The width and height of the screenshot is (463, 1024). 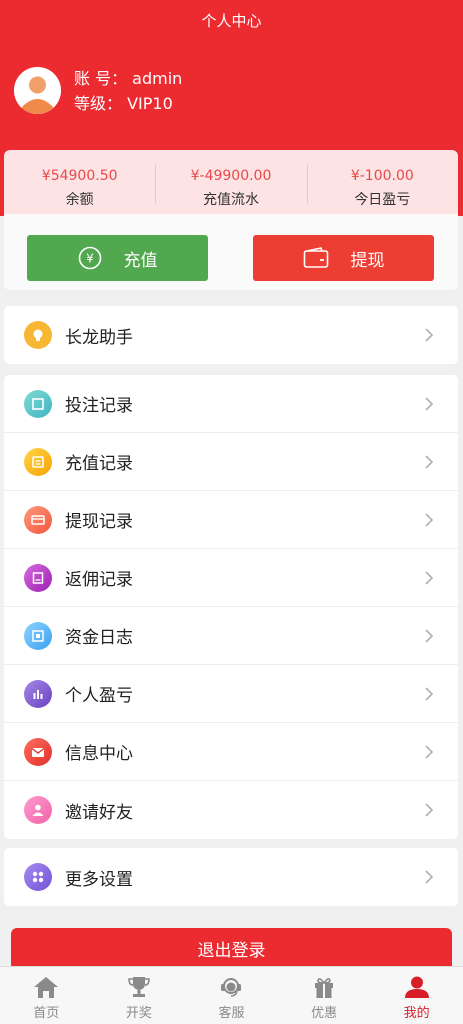 I want to click on menu-item-recharge-records: 充值记录, so click(x=231, y=462).